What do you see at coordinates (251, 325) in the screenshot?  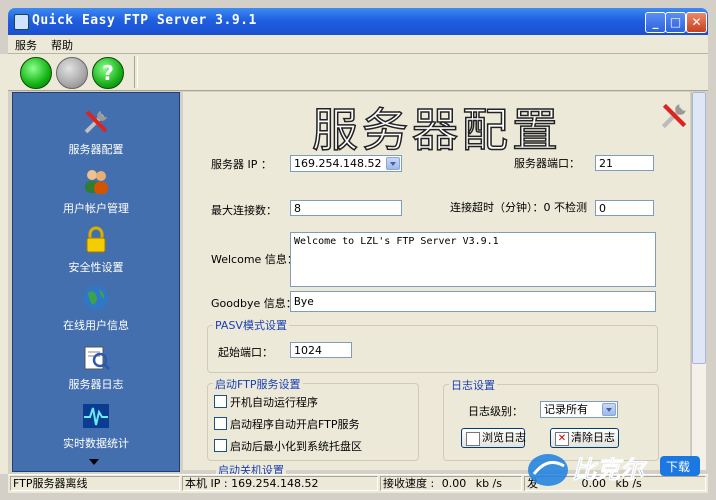 I see `pasv-group-title: PASV模式设置` at bounding box center [251, 325].